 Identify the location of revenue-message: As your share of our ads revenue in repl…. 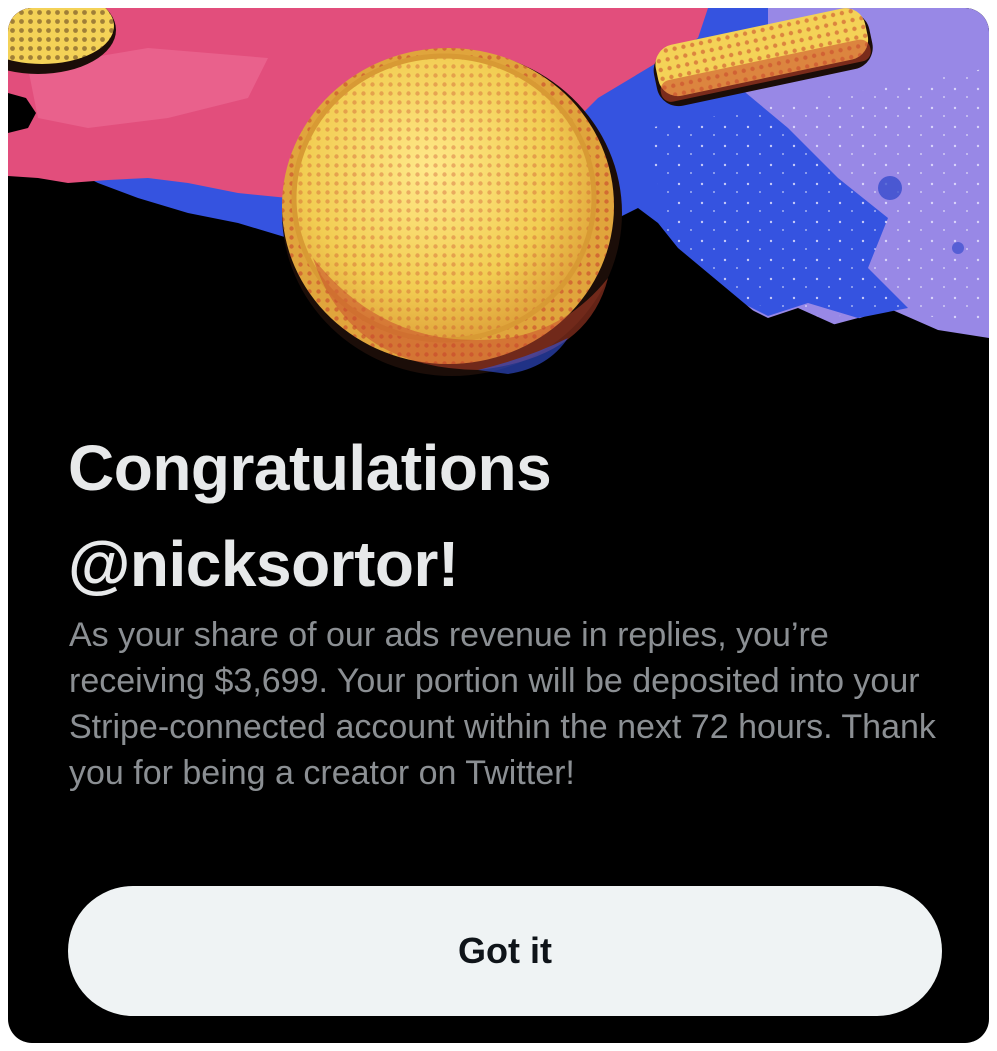
(502, 704).